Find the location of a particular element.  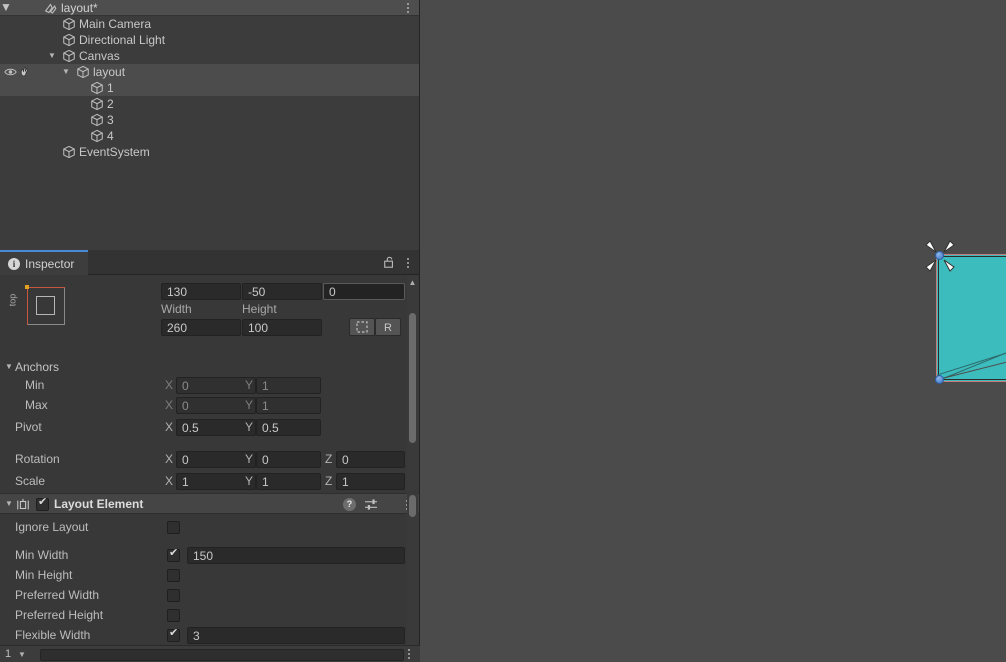

scale-x-field: 1 is located at coordinates (216, 481).